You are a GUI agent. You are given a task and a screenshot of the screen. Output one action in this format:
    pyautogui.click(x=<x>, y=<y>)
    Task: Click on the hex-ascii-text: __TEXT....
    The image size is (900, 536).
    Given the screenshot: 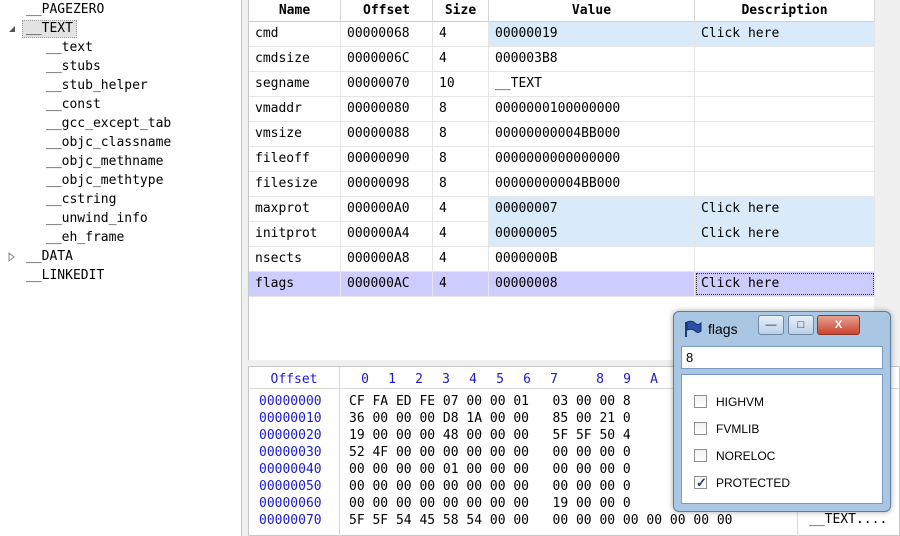 What is the action you would take?
    pyautogui.click(x=848, y=519)
    